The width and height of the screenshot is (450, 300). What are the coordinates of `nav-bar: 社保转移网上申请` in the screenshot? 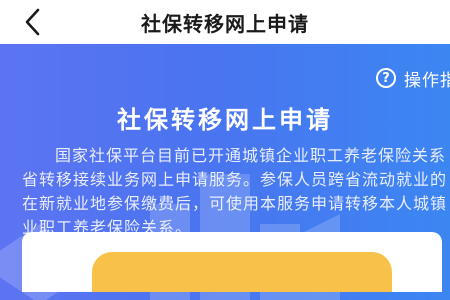 It's located at (225, 22).